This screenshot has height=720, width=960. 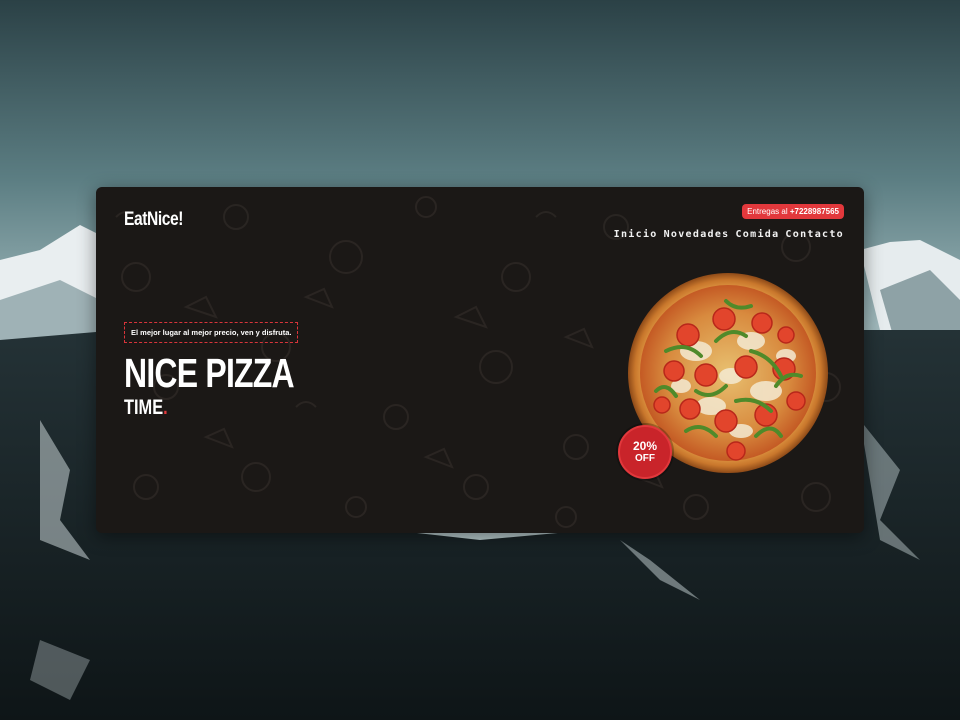 I want to click on discount-badge: 20% OFF, so click(x=645, y=452).